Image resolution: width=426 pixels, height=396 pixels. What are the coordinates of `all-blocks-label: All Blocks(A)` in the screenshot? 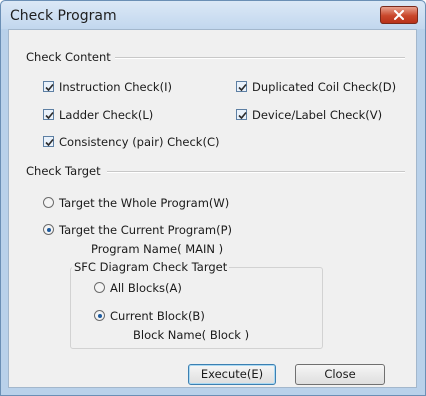 It's located at (146, 288).